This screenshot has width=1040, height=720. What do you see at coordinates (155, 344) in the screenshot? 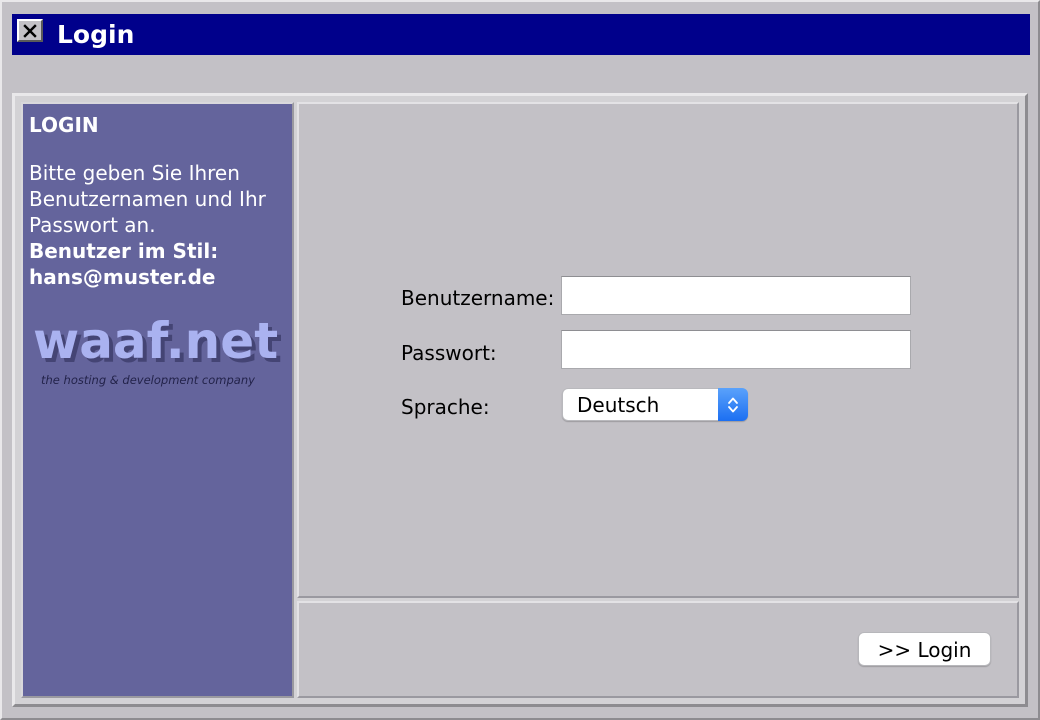
I see `logo-wordmark: waaf.net` at bounding box center [155, 344].